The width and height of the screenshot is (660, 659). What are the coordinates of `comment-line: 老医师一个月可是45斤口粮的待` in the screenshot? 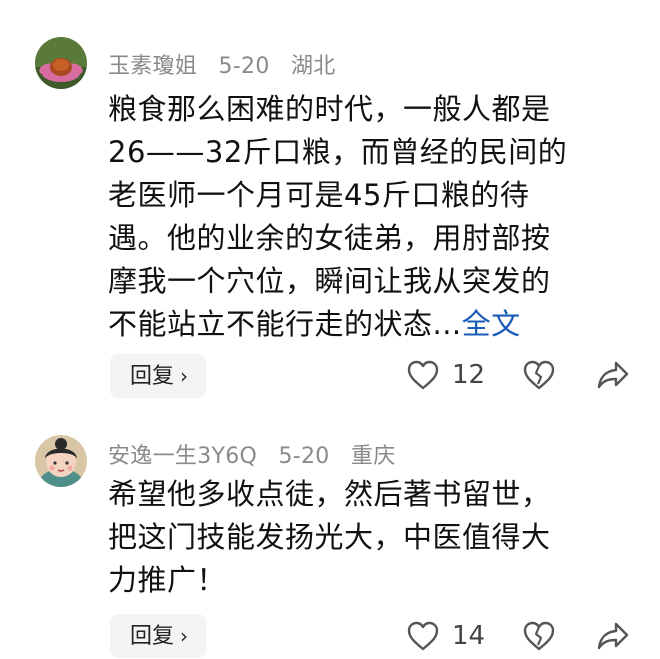 It's located at (319, 195).